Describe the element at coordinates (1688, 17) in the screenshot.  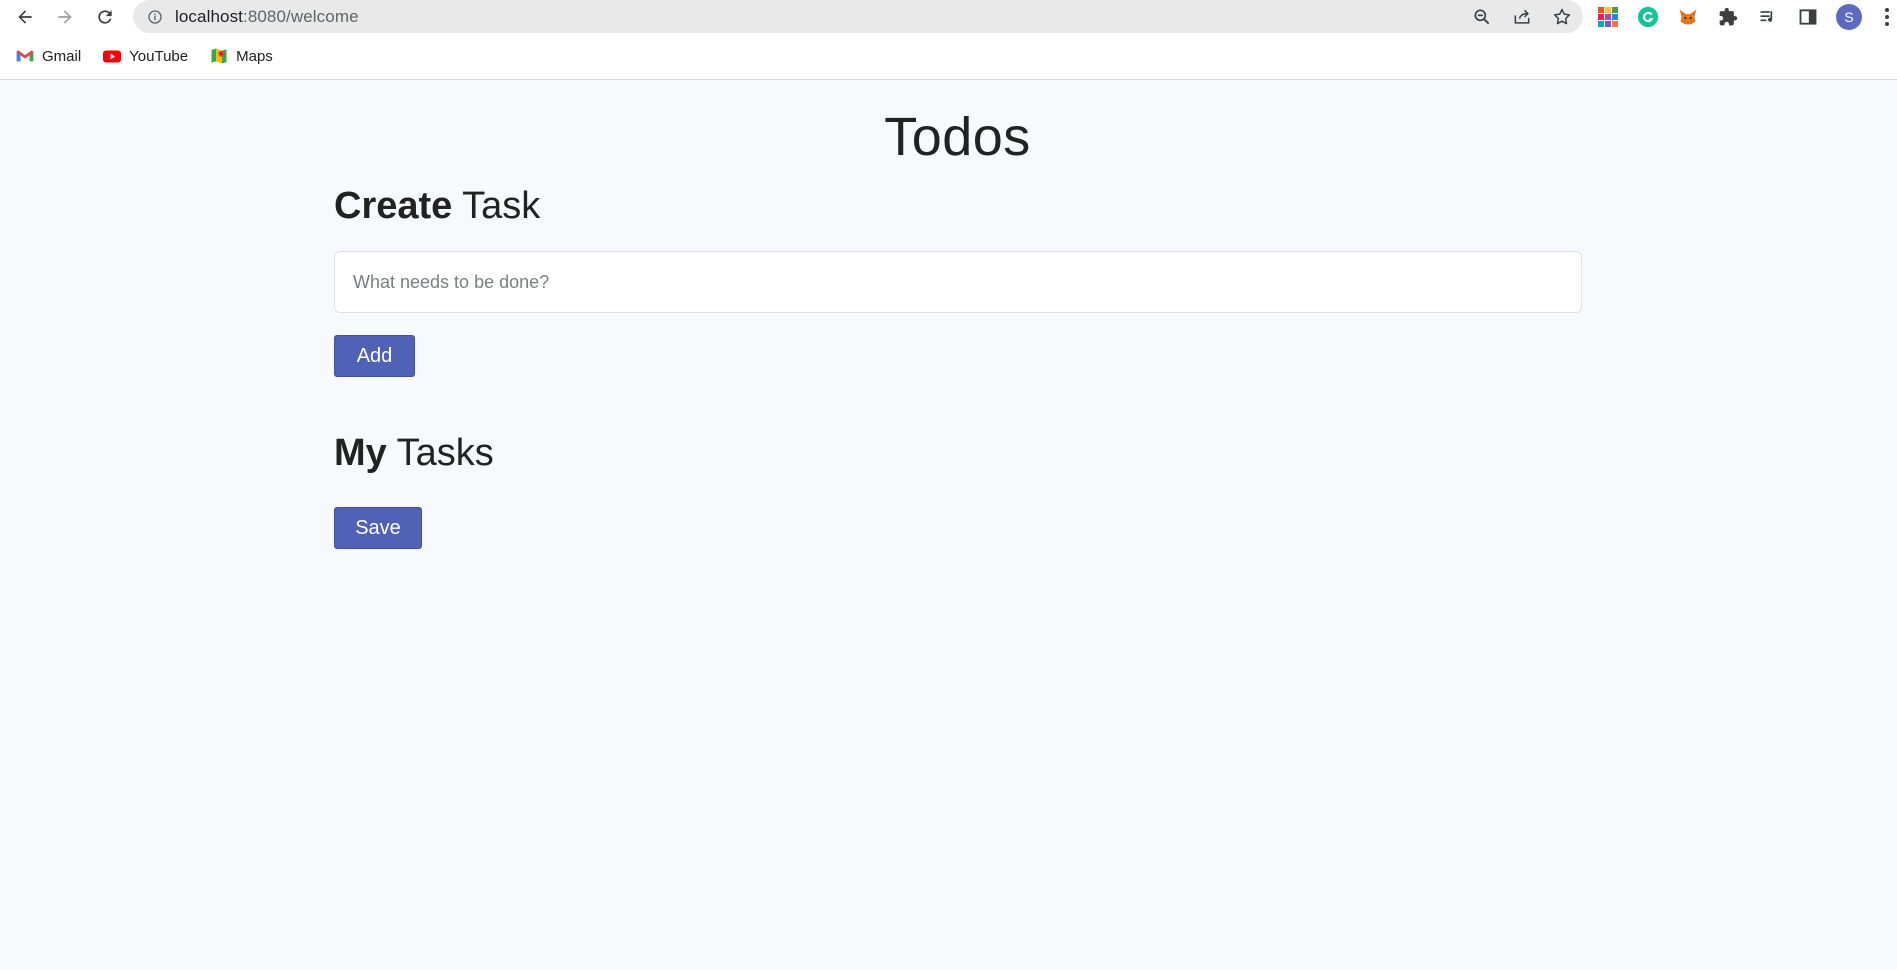
I see `metamask-extension-icon` at that location.